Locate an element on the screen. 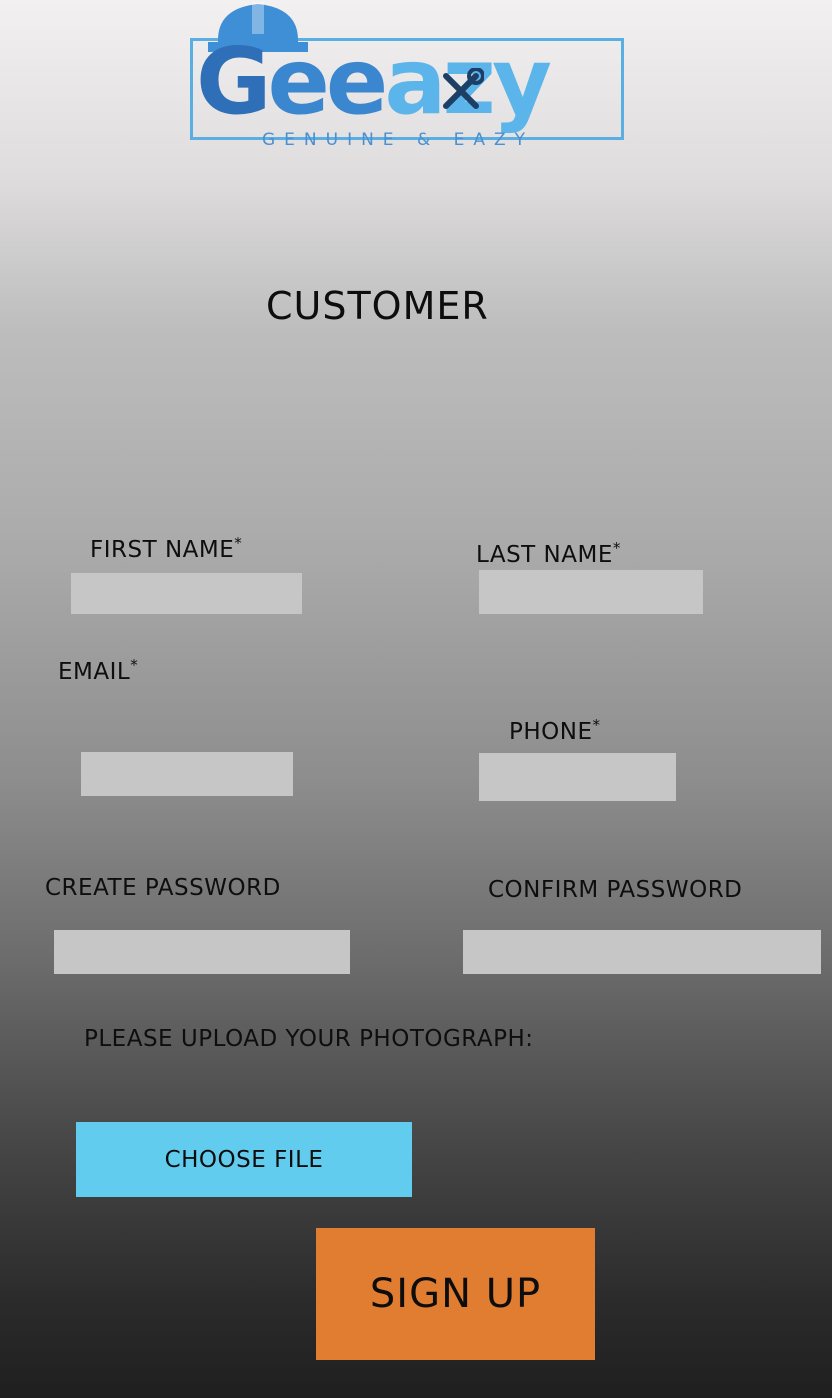  wrench-hammer-icon is located at coordinates (463, 88).